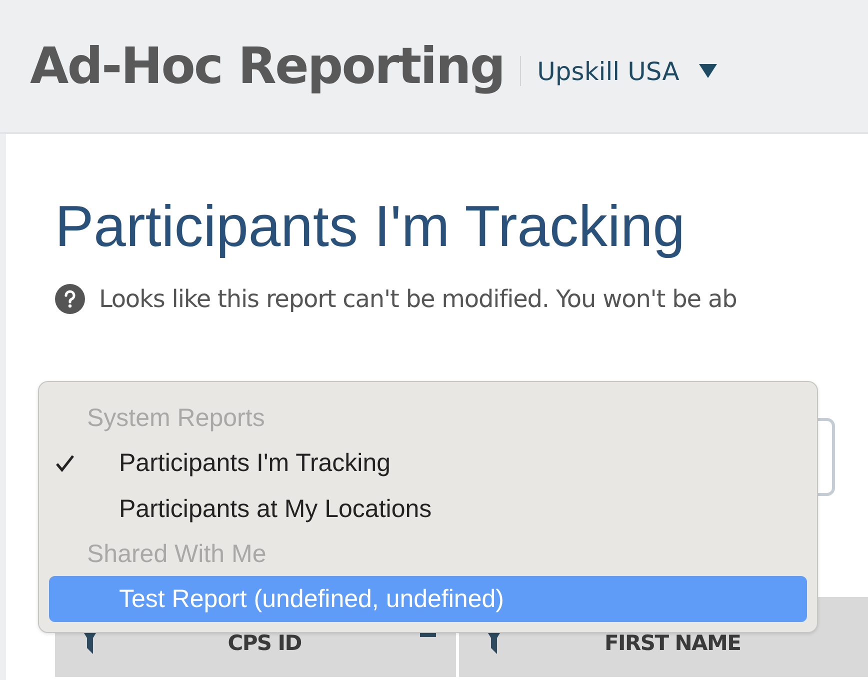 The image size is (868, 680). Describe the element at coordinates (428, 509) in the screenshot. I see `menu-item: Participants at My Locations` at that location.